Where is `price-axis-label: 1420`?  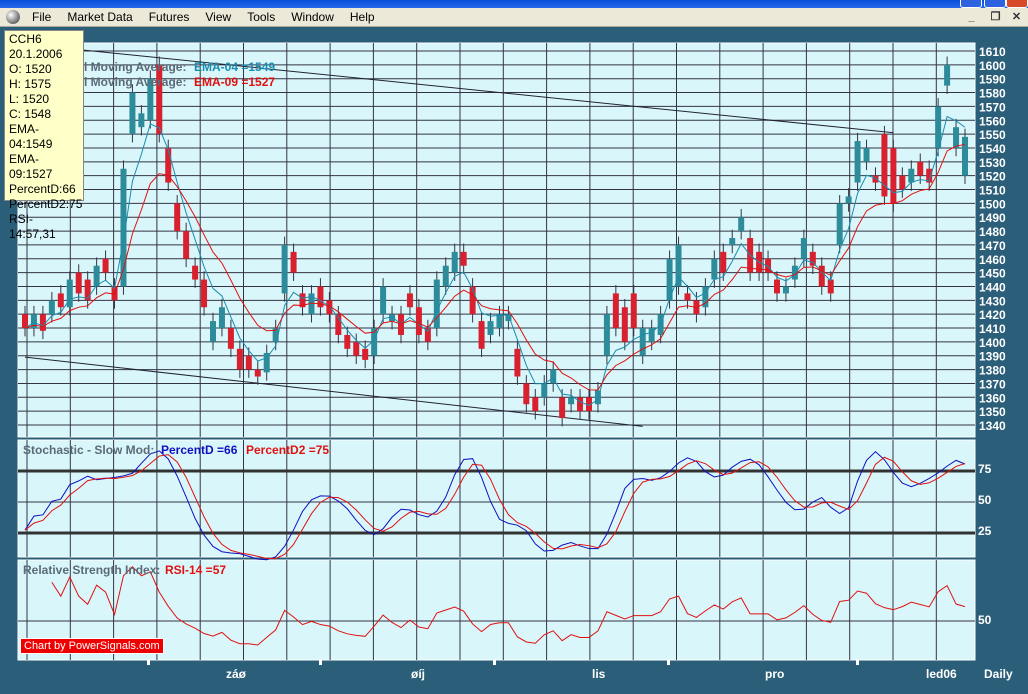 price-axis-label: 1420 is located at coordinates (992, 315).